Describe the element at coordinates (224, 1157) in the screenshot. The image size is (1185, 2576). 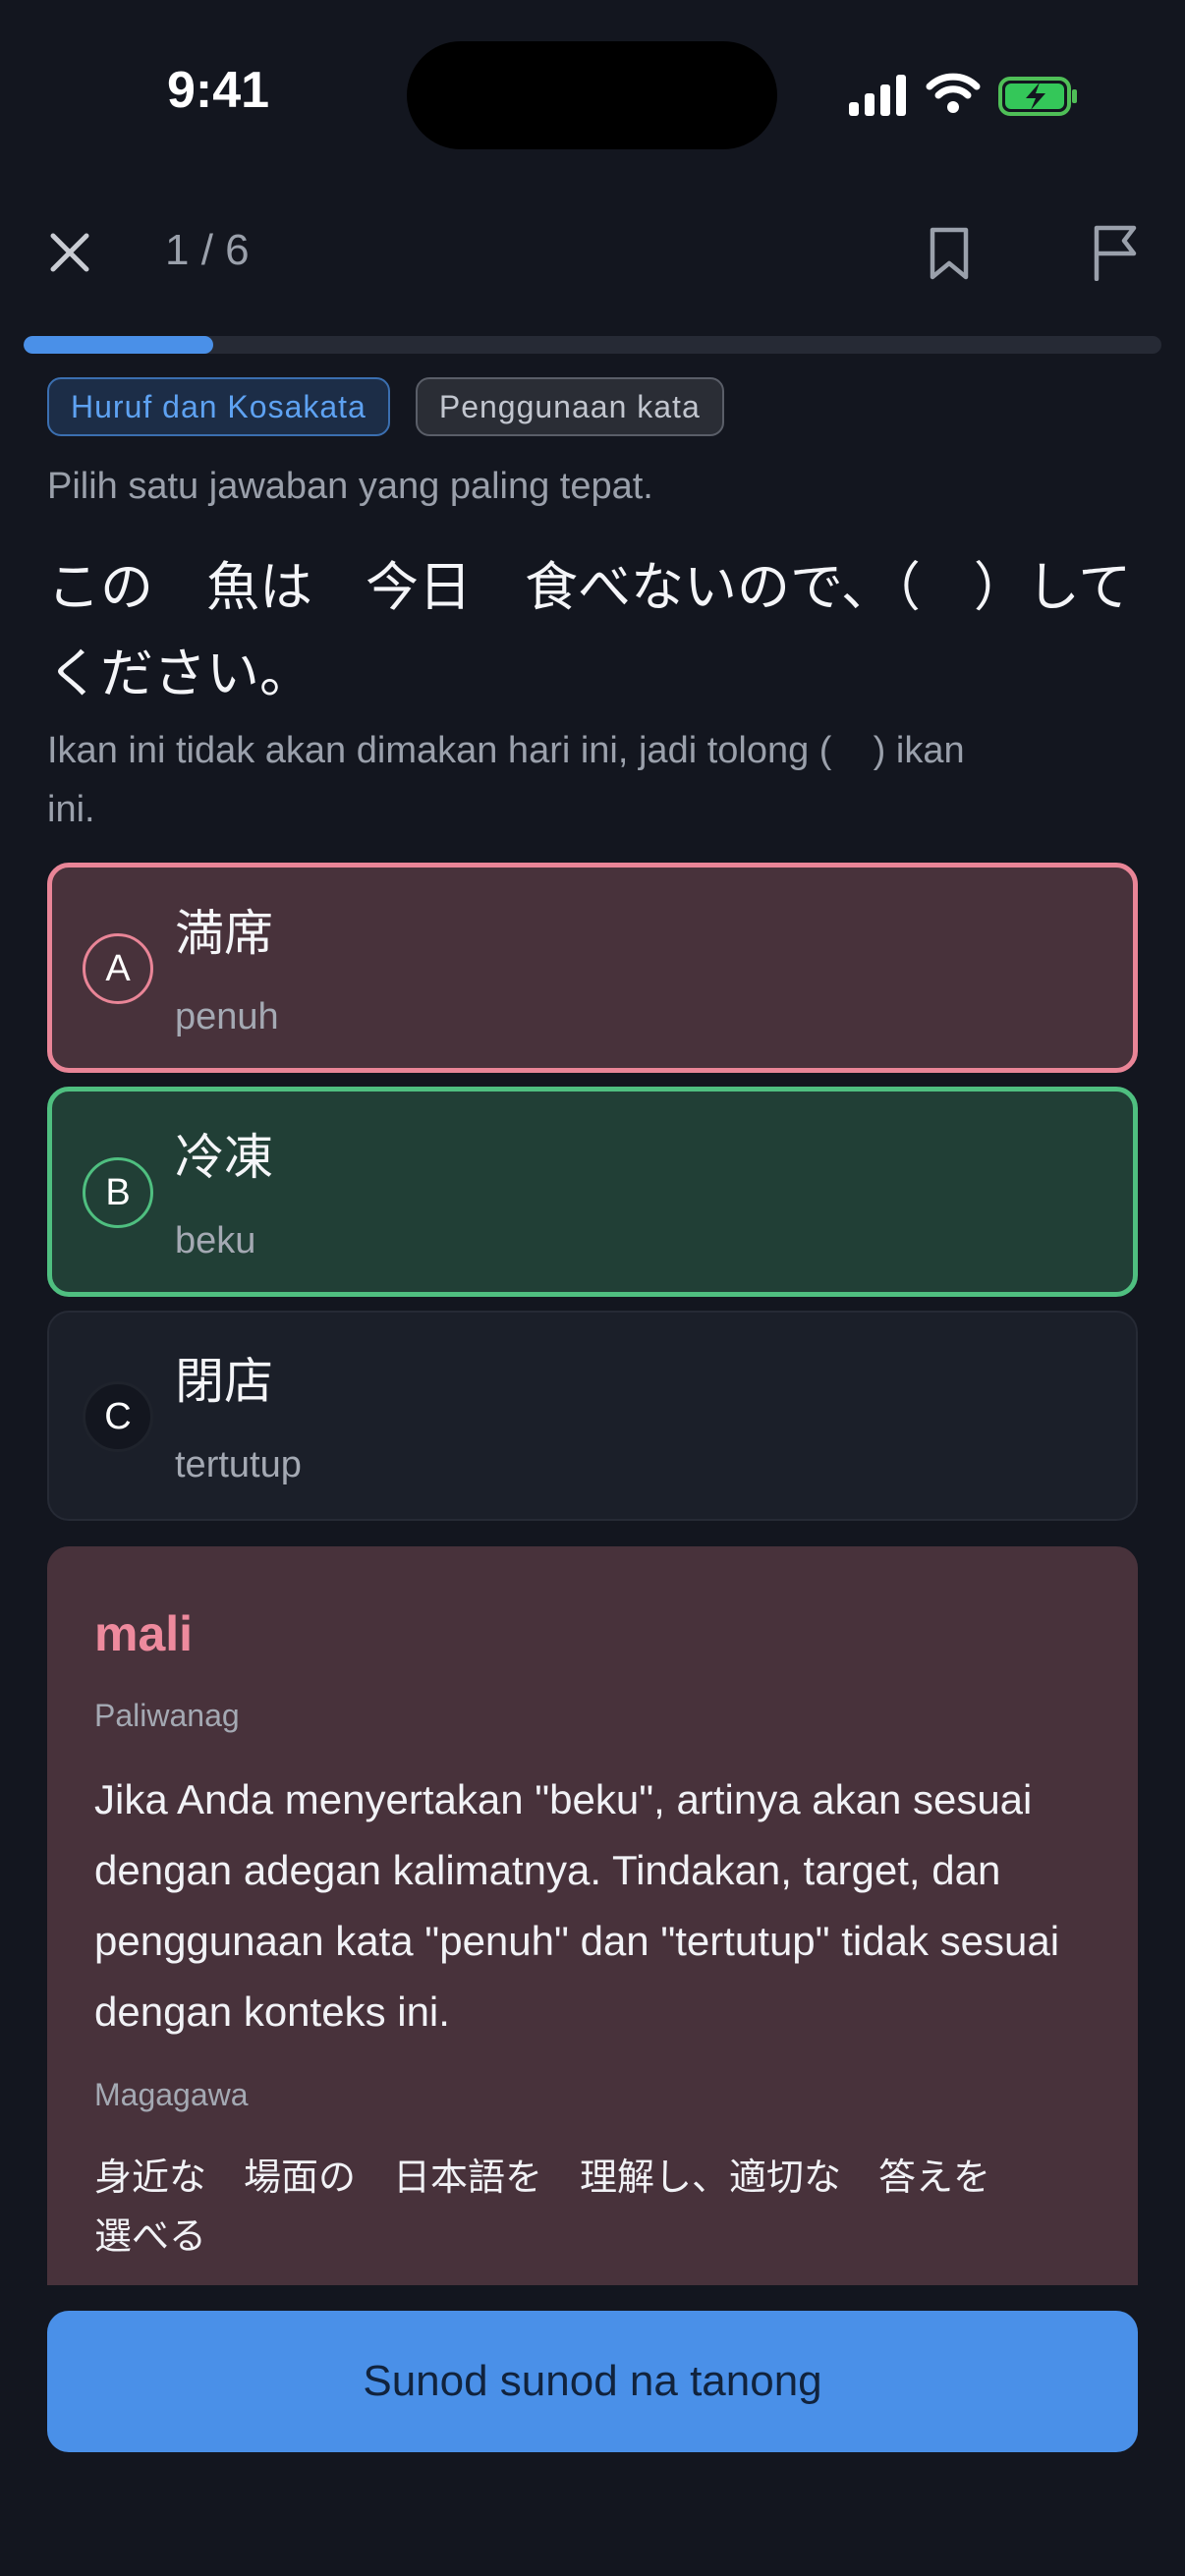
I see `option-word: 冷凍` at that location.